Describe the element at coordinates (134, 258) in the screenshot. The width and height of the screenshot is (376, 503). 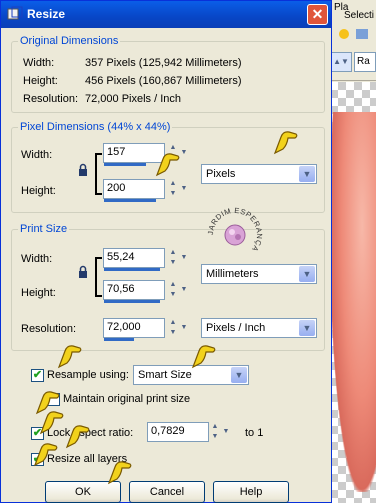
I see `print-width-input: 55,24` at that location.